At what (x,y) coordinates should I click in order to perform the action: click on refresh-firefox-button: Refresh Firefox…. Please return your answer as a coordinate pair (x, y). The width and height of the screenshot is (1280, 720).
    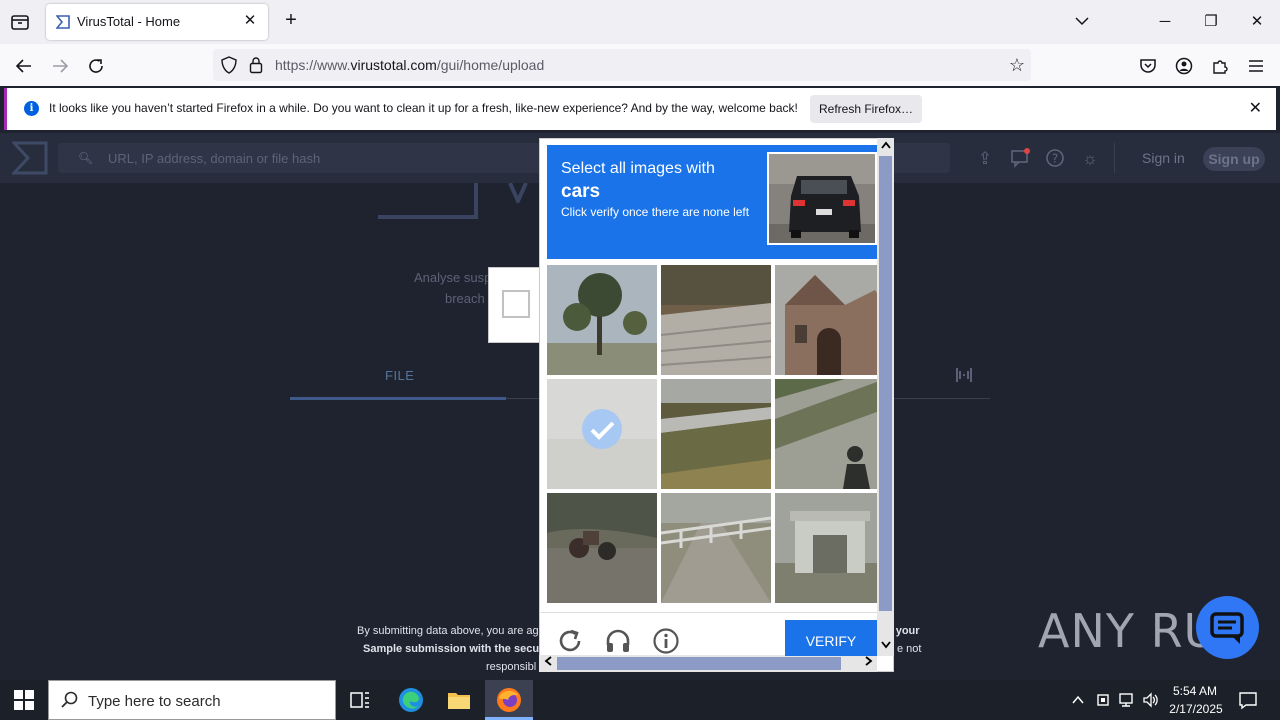
    Looking at the image, I should click on (866, 109).